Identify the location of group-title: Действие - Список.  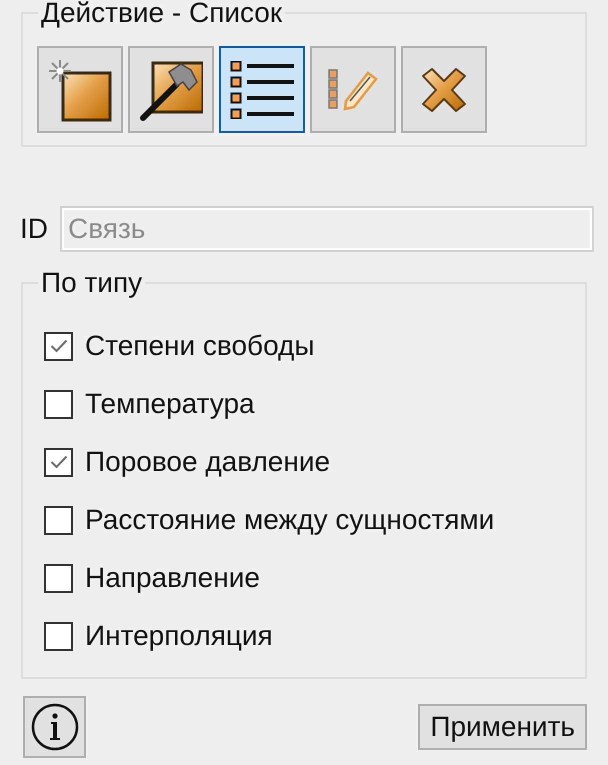
(161, 14).